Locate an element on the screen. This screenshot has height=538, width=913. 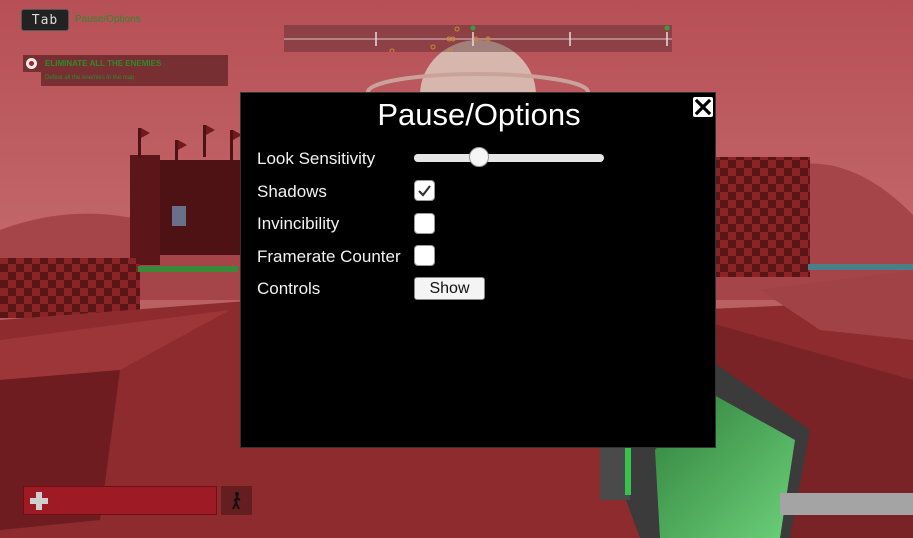
framerate-counter-checkbox is located at coordinates (424, 255).